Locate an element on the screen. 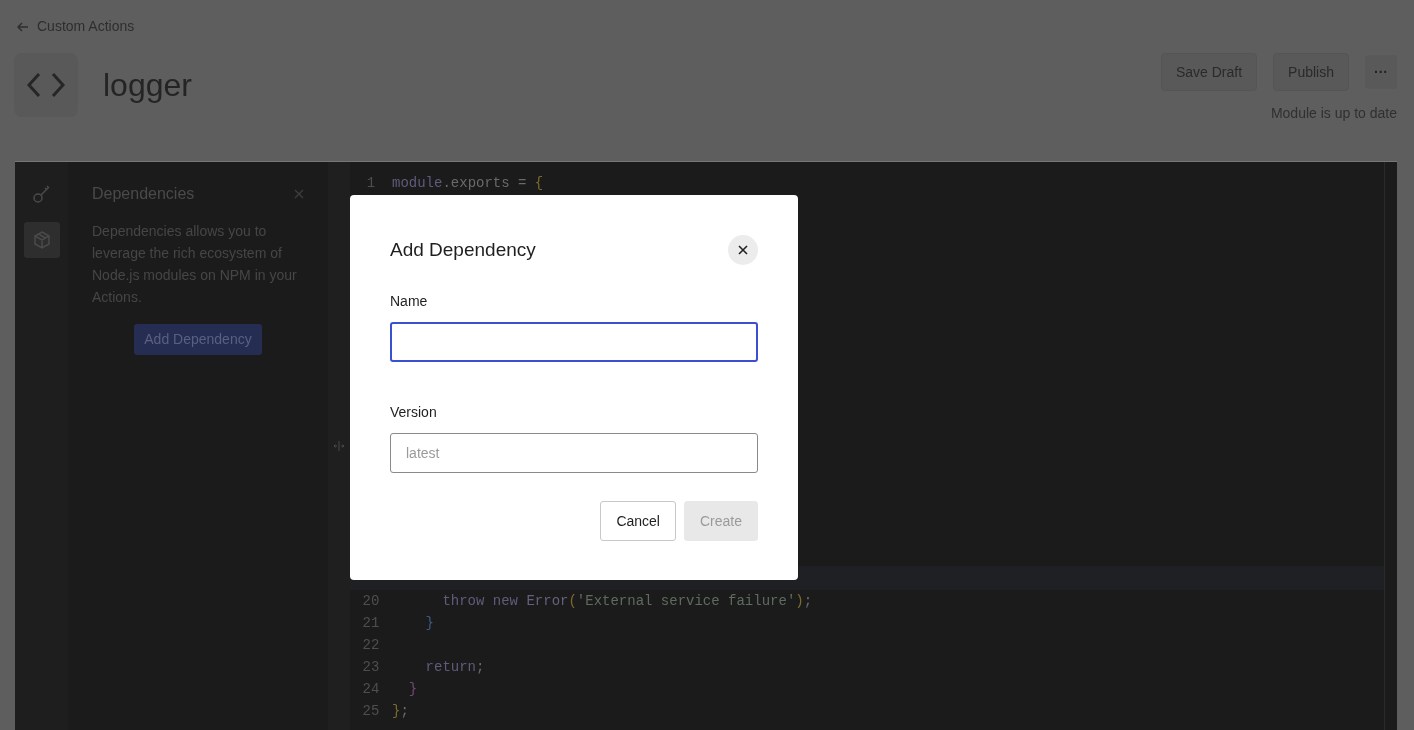 The image size is (1414, 730). dialog-button: Cancel is located at coordinates (638, 521).